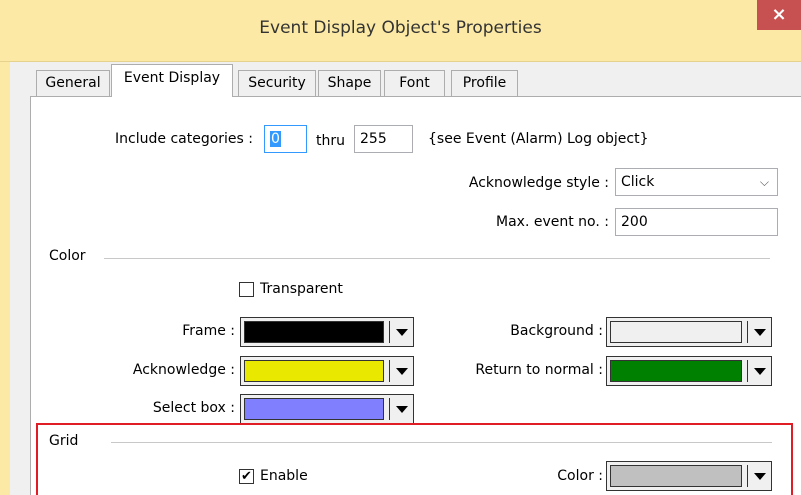  I want to click on return-to-normal-color-picker, so click(689, 371).